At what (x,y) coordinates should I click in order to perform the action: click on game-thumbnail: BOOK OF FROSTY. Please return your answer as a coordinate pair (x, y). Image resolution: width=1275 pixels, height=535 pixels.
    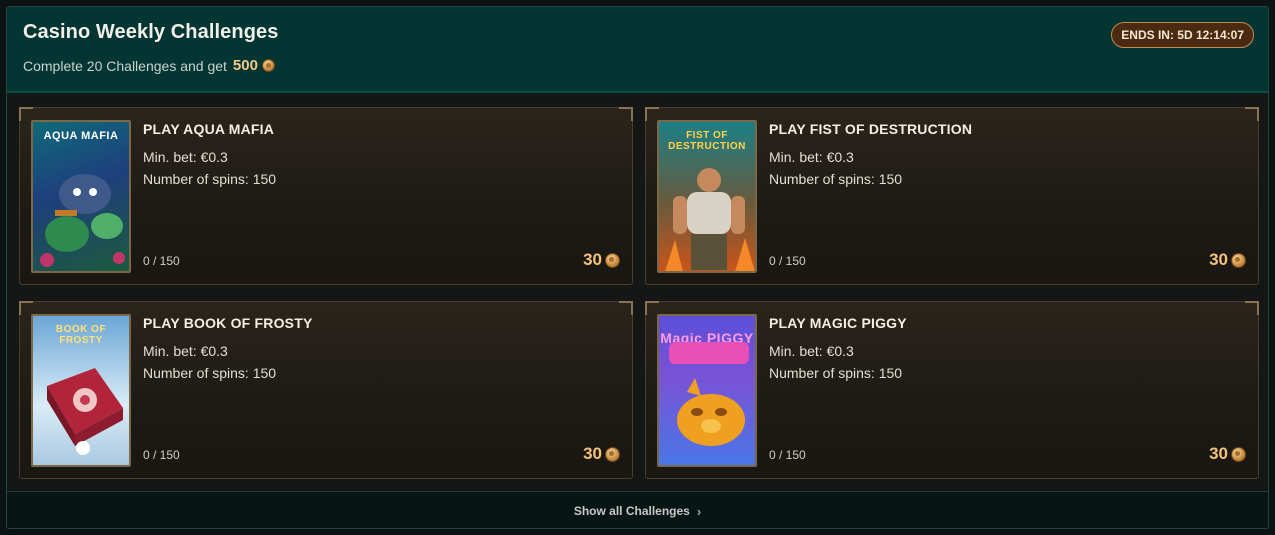
    Looking at the image, I should click on (81, 390).